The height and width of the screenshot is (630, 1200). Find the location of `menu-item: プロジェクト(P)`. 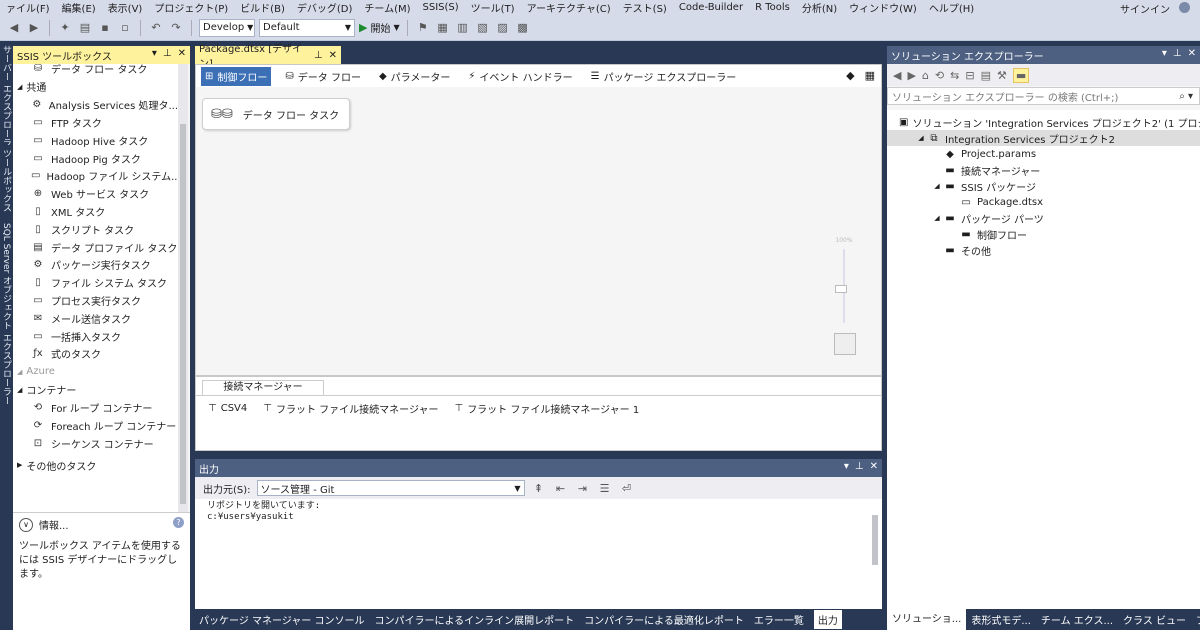

menu-item: プロジェクト(P) is located at coordinates (191, 7).